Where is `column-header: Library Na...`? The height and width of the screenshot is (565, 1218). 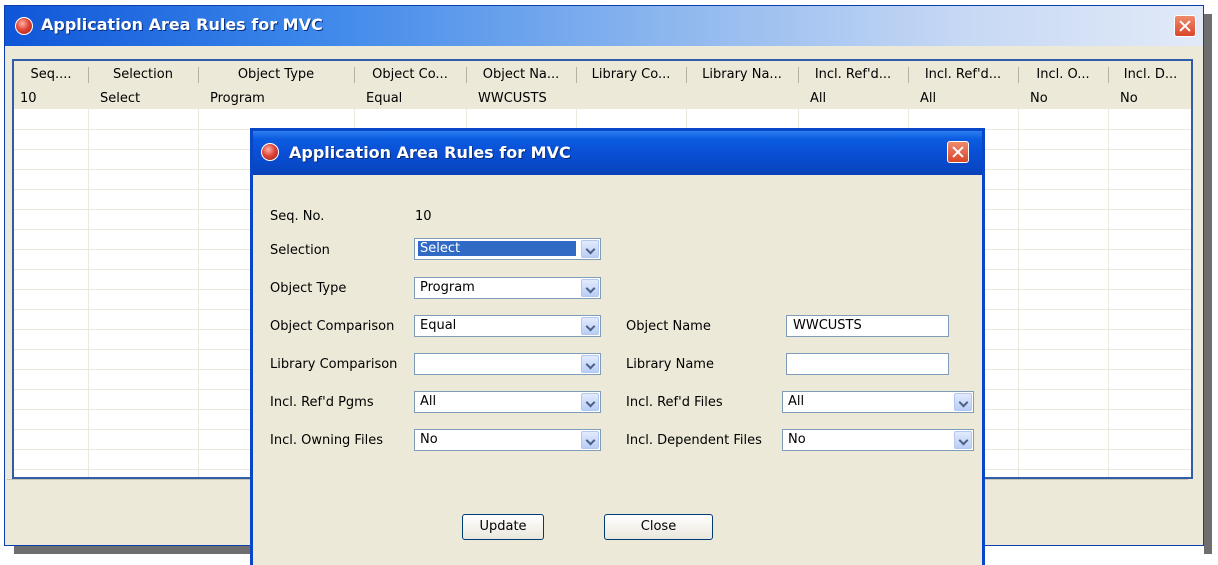
column-header: Library Na... is located at coordinates (742, 75).